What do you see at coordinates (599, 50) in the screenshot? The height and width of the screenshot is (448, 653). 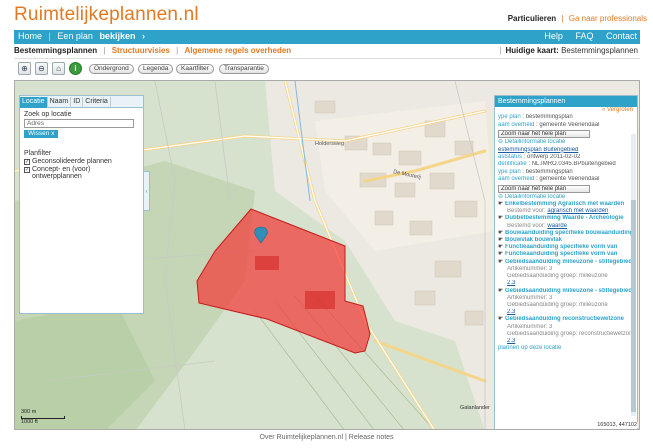 I see `current-map-value: Bestemmingsplannen` at bounding box center [599, 50].